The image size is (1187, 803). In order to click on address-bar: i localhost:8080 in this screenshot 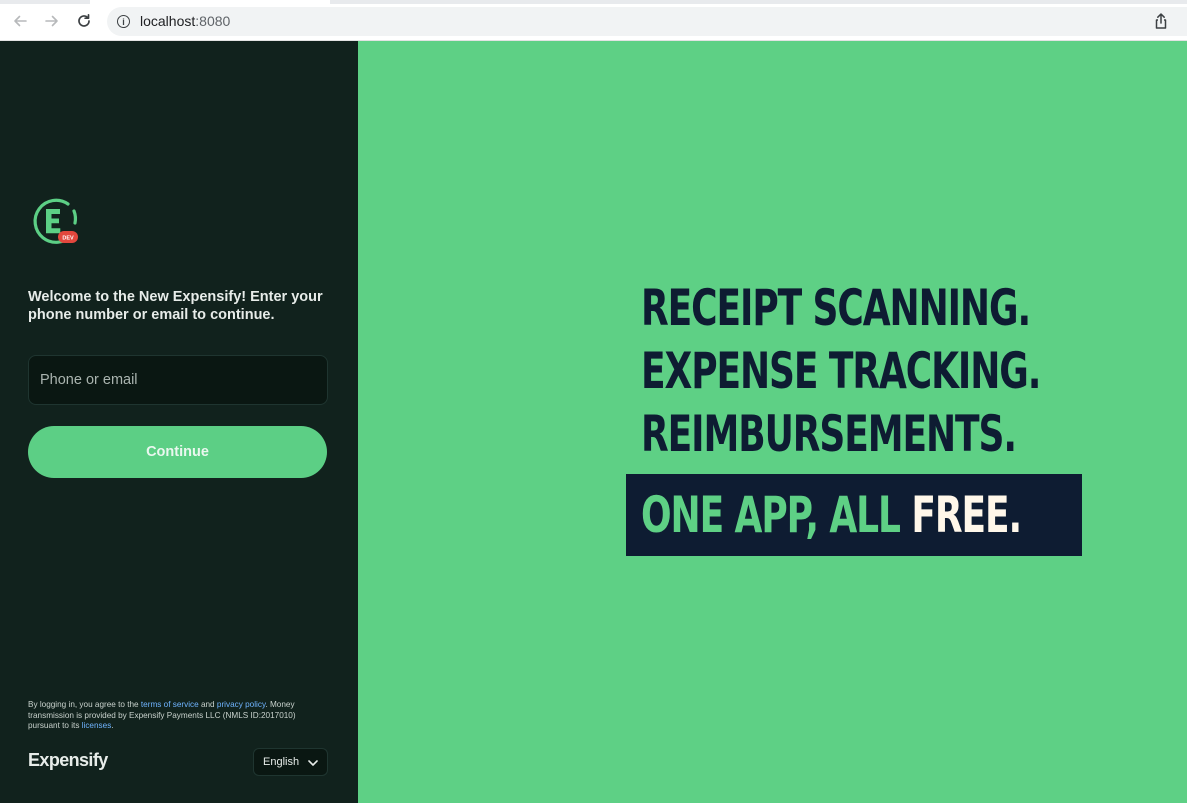, I will do `click(647, 21)`.